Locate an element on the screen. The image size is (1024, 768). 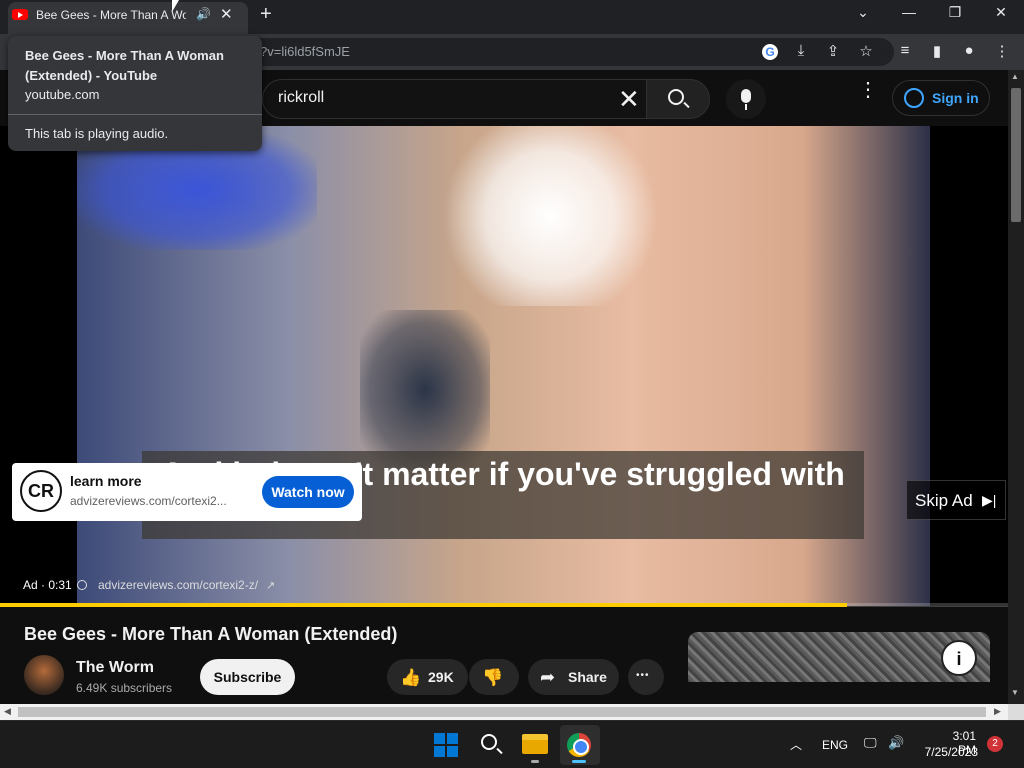
chrome-icon is located at coordinates (579, 745).